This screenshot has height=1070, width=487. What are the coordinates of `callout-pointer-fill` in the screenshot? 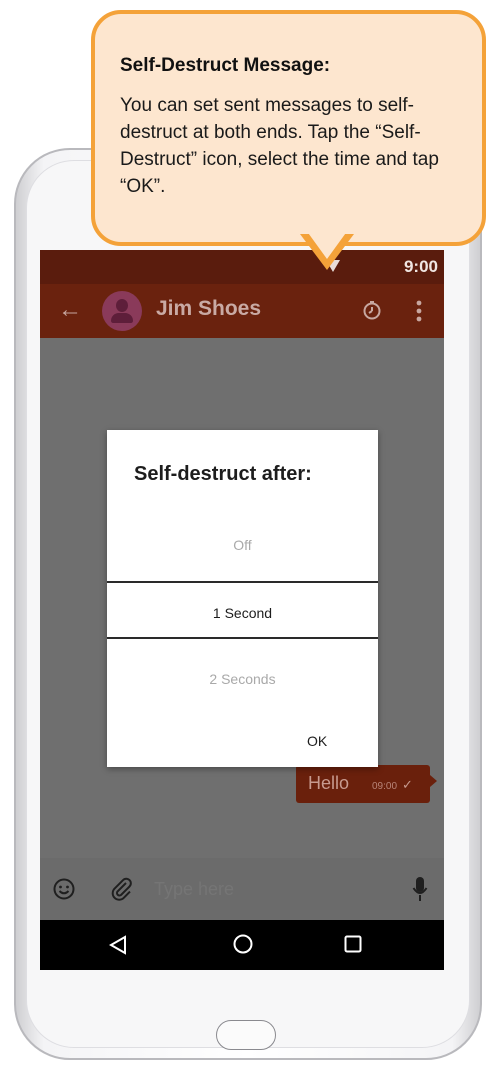 It's located at (327, 244).